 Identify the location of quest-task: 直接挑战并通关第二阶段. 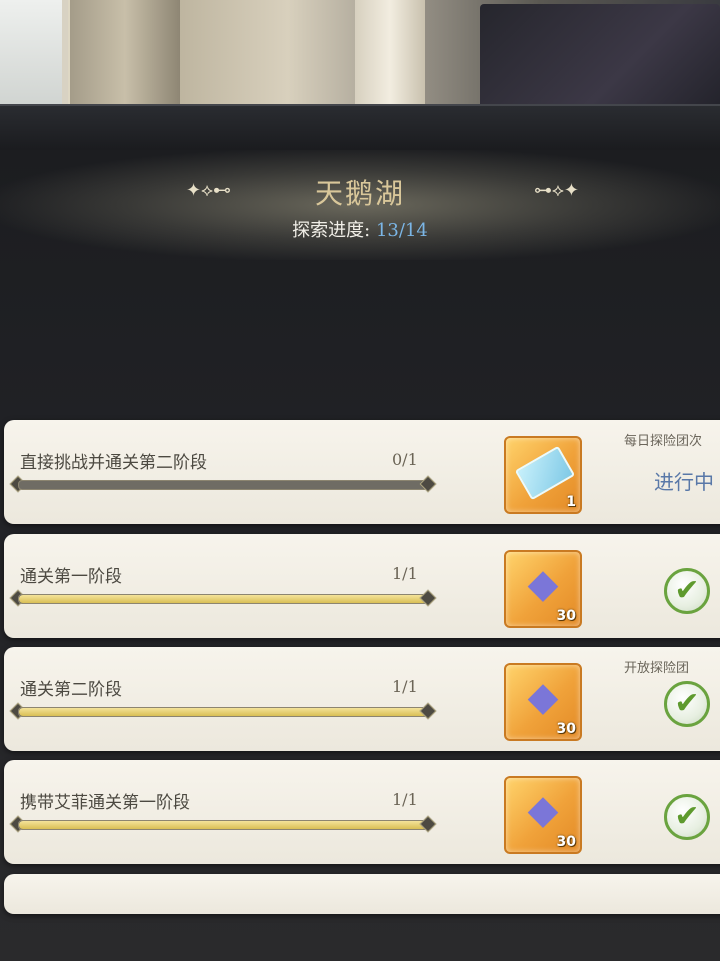
(113, 463).